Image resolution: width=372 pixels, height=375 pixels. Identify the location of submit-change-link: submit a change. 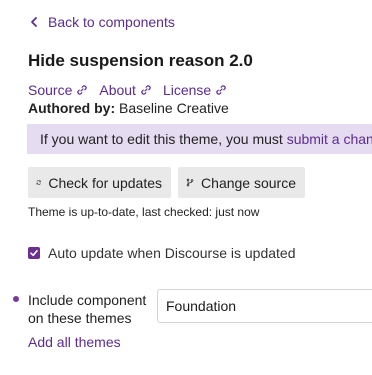
(329, 139).